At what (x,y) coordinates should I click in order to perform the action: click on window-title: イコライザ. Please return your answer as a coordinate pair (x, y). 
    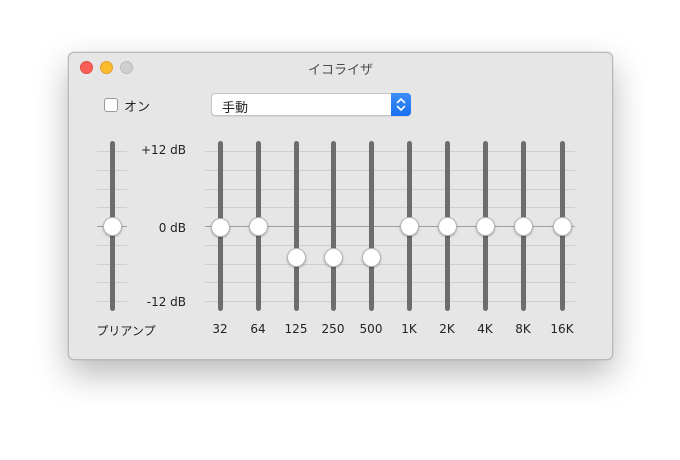
    Looking at the image, I should click on (340, 70).